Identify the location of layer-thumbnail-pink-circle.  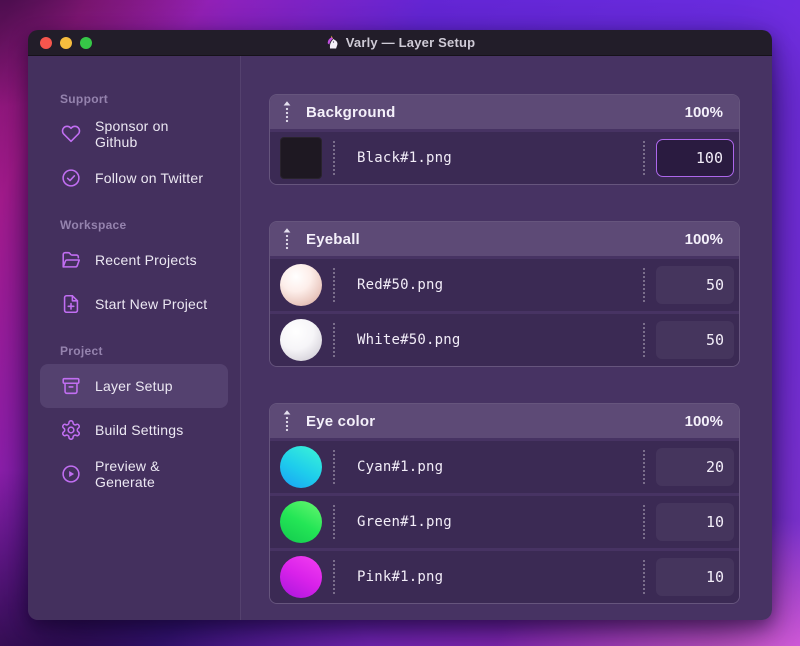
(301, 577).